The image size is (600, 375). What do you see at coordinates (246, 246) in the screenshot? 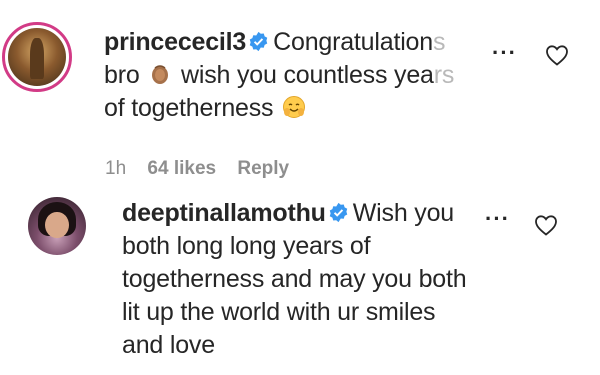
I see `comment-text-line-2: both long long years of` at bounding box center [246, 246].